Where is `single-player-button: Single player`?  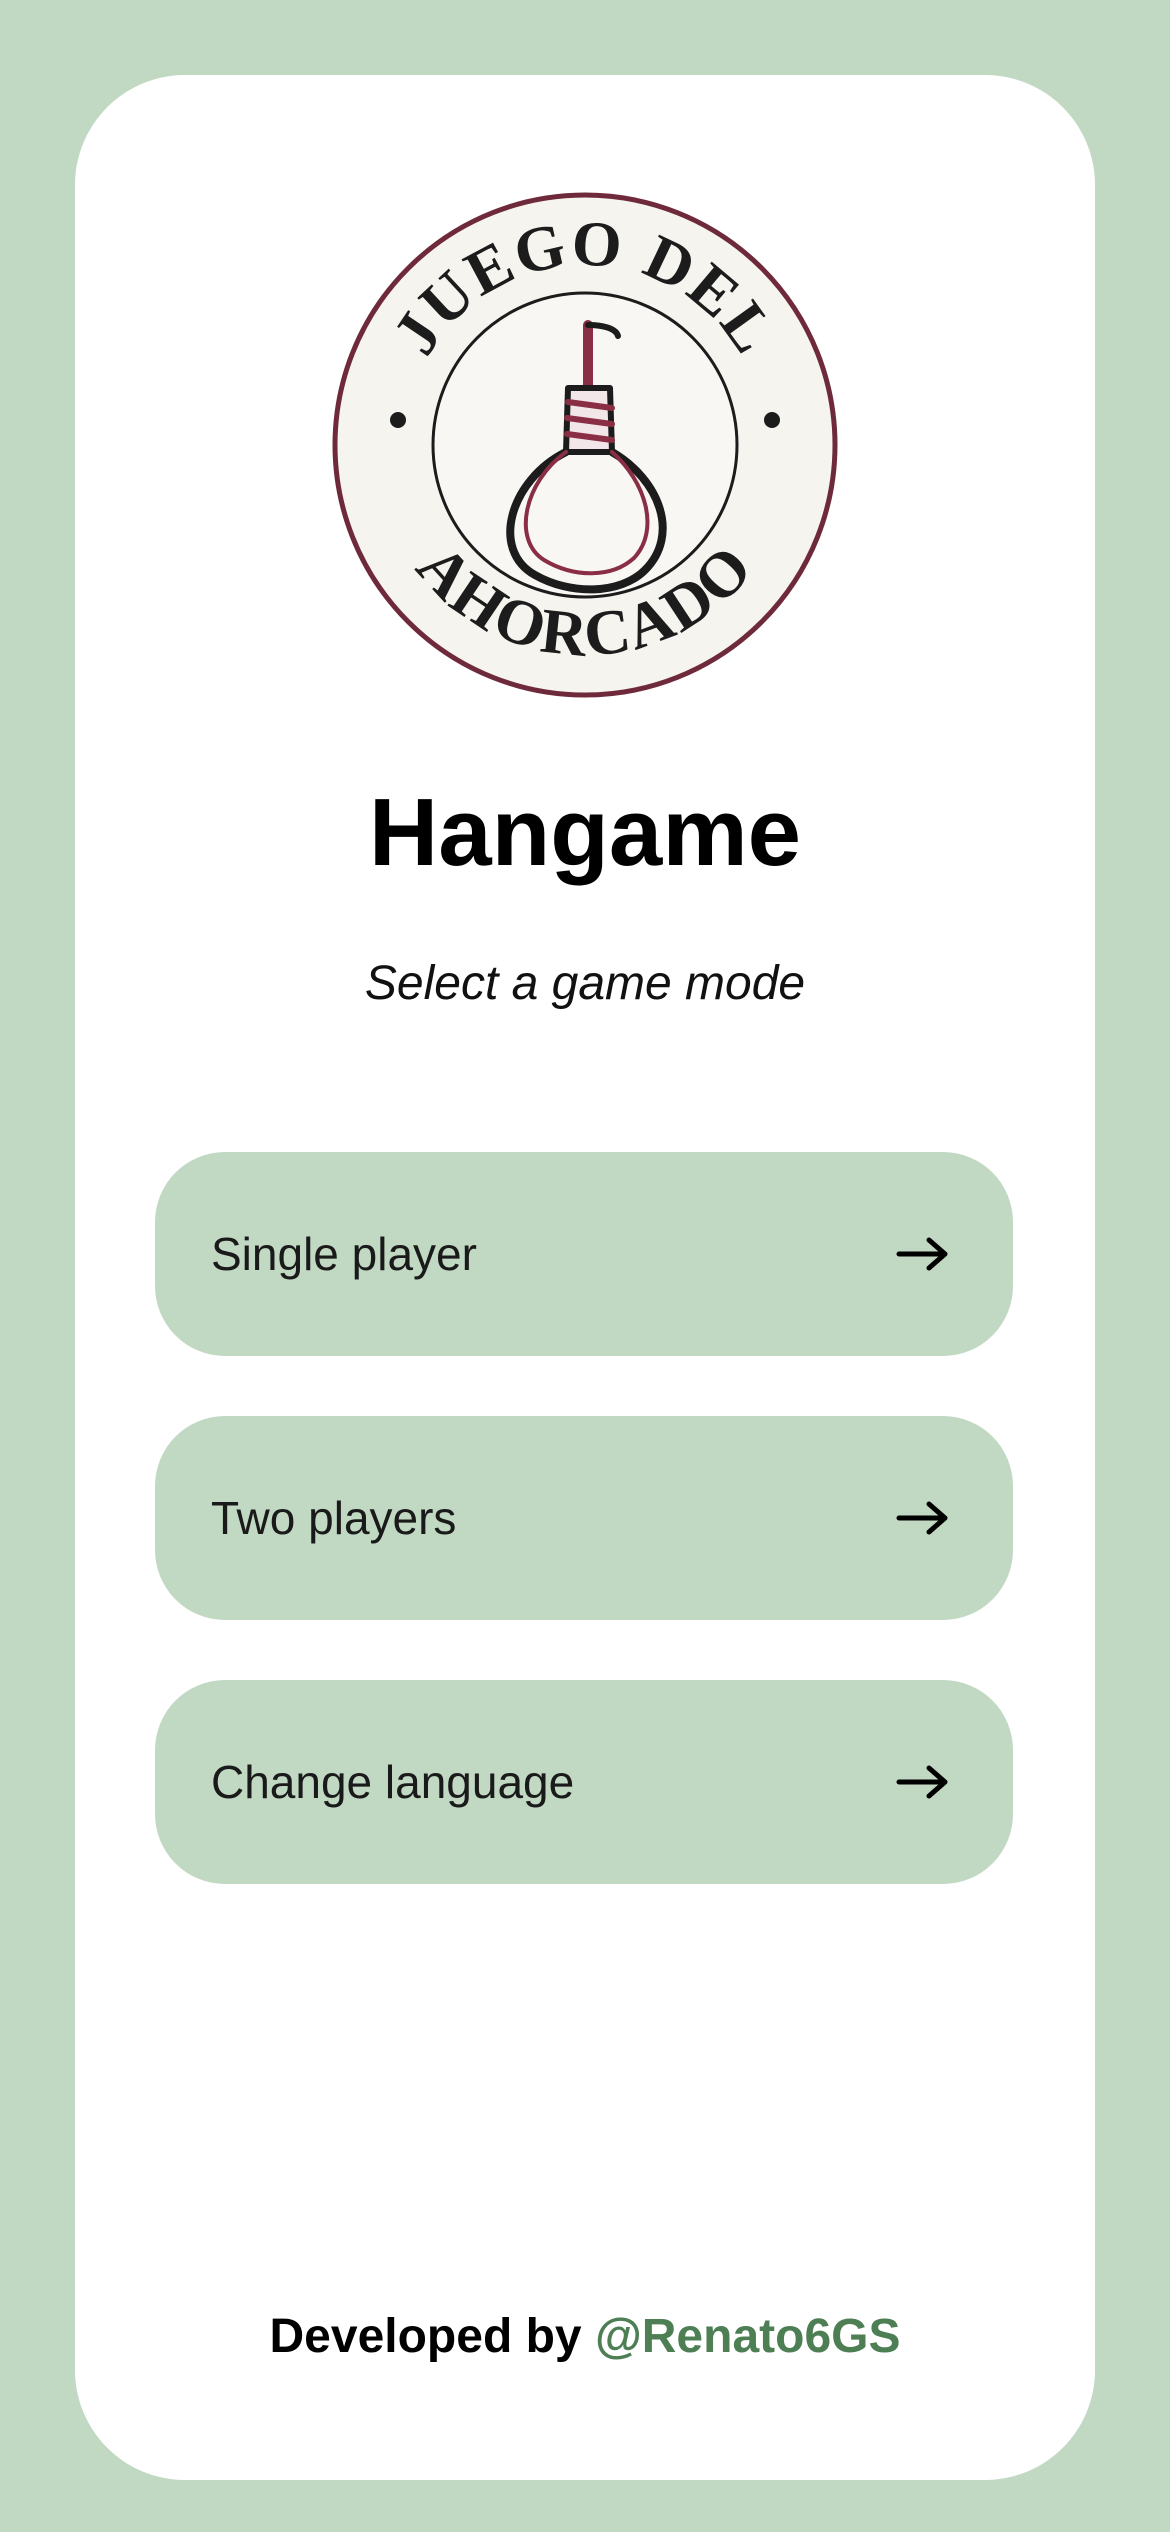
single-player-button: Single player is located at coordinates (584, 1254).